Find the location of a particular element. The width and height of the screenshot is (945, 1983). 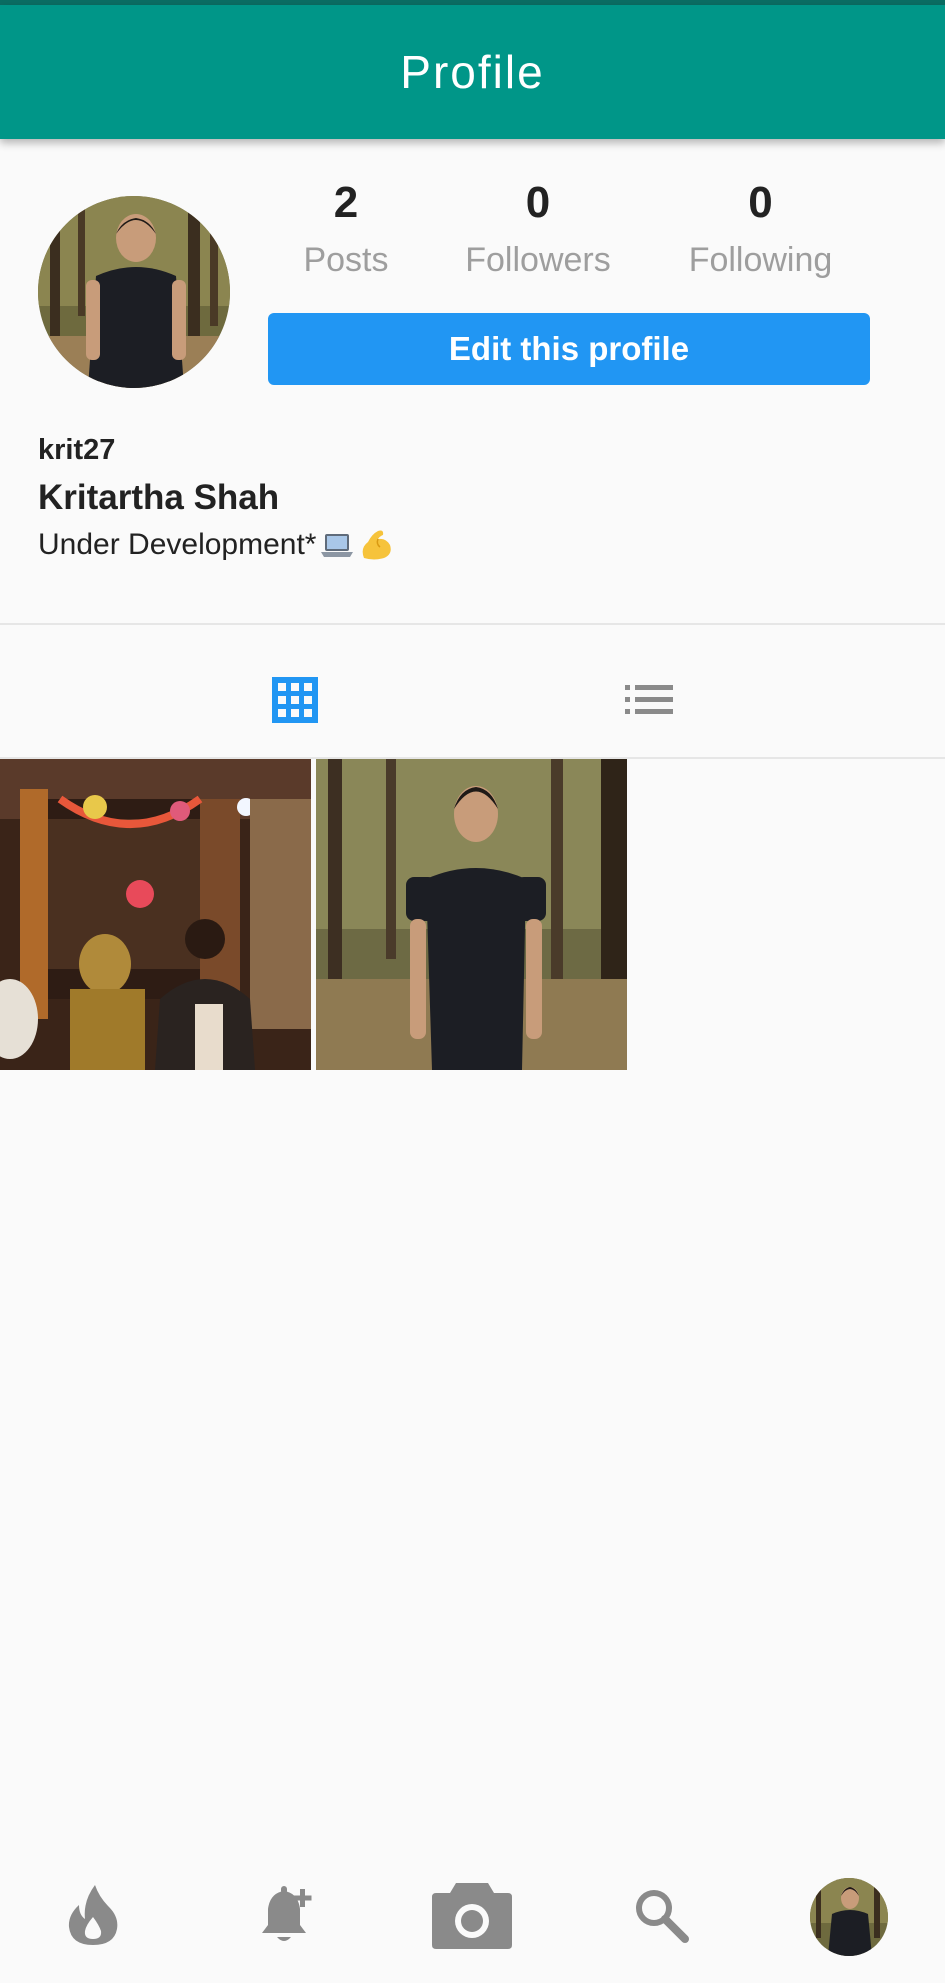

grid-icon is located at coordinates (295, 700).